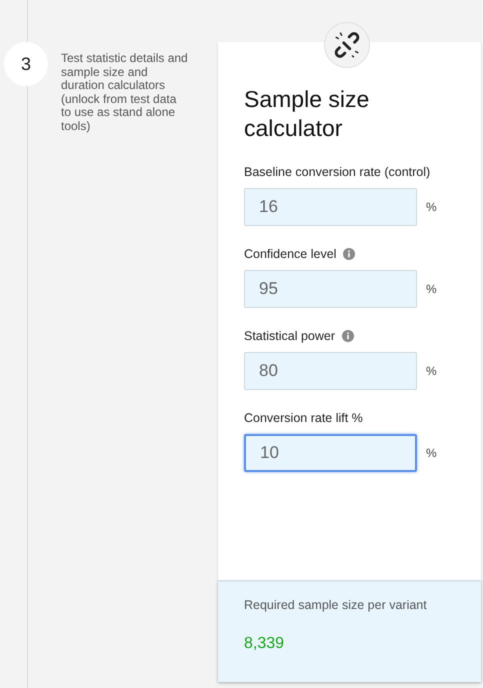 The image size is (483, 688). I want to click on unlink-button, so click(347, 45).